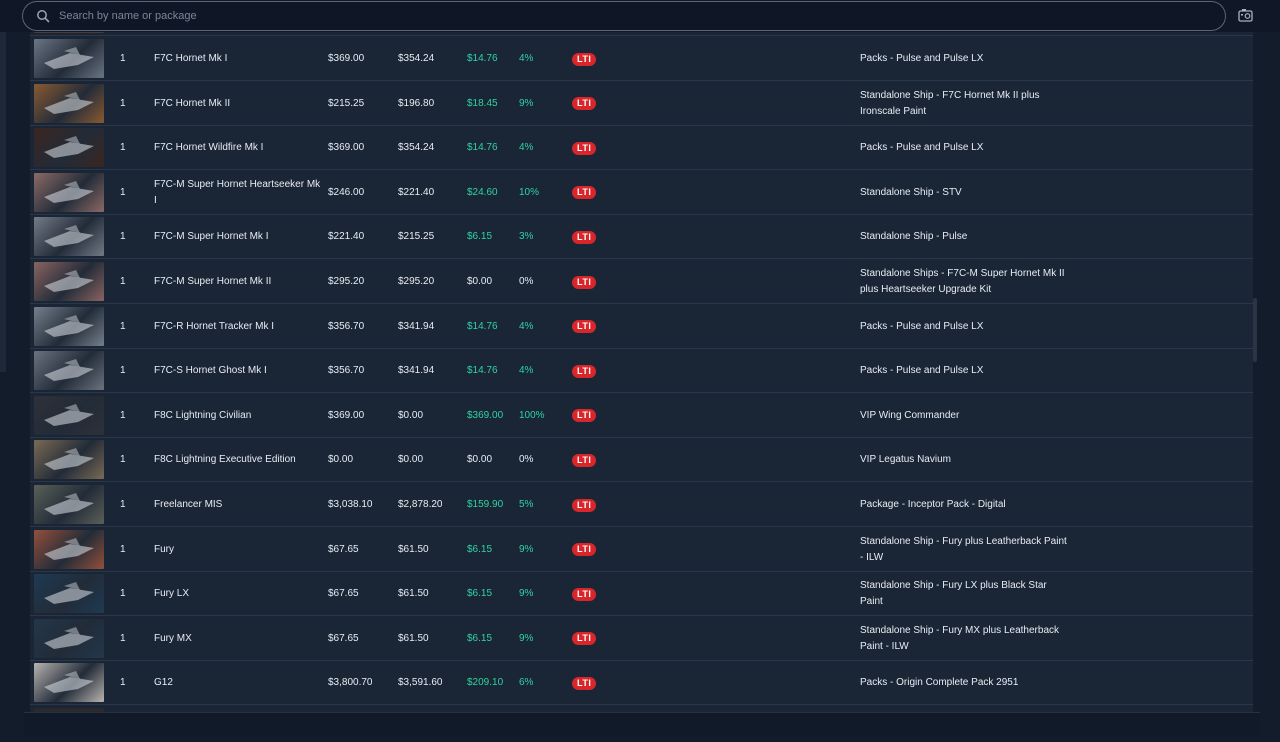 Image resolution: width=1280 pixels, height=742 pixels. What do you see at coordinates (237, 192) in the screenshot?
I see `ship-name: F7C-M Super Hornet Heartseeker Mk I` at bounding box center [237, 192].